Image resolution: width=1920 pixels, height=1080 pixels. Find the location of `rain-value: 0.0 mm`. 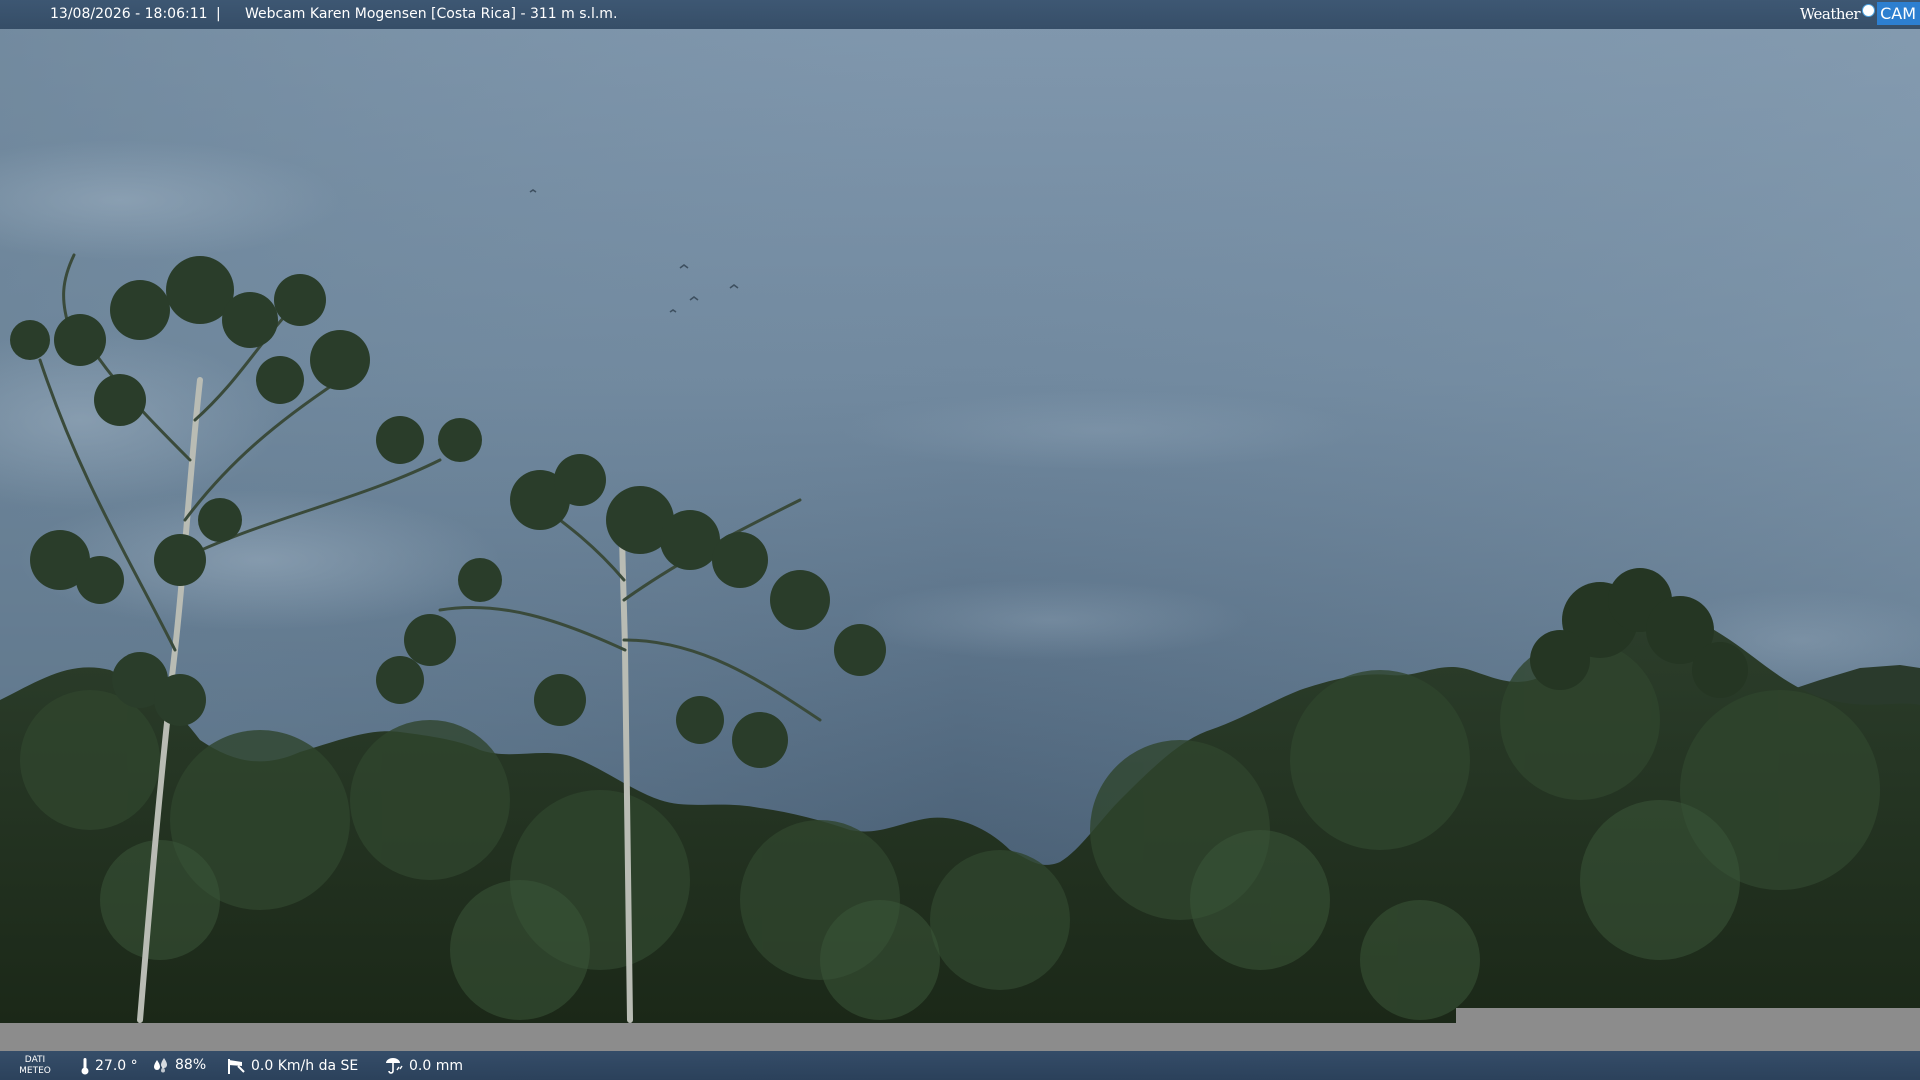

rain-value: 0.0 mm is located at coordinates (436, 1066).